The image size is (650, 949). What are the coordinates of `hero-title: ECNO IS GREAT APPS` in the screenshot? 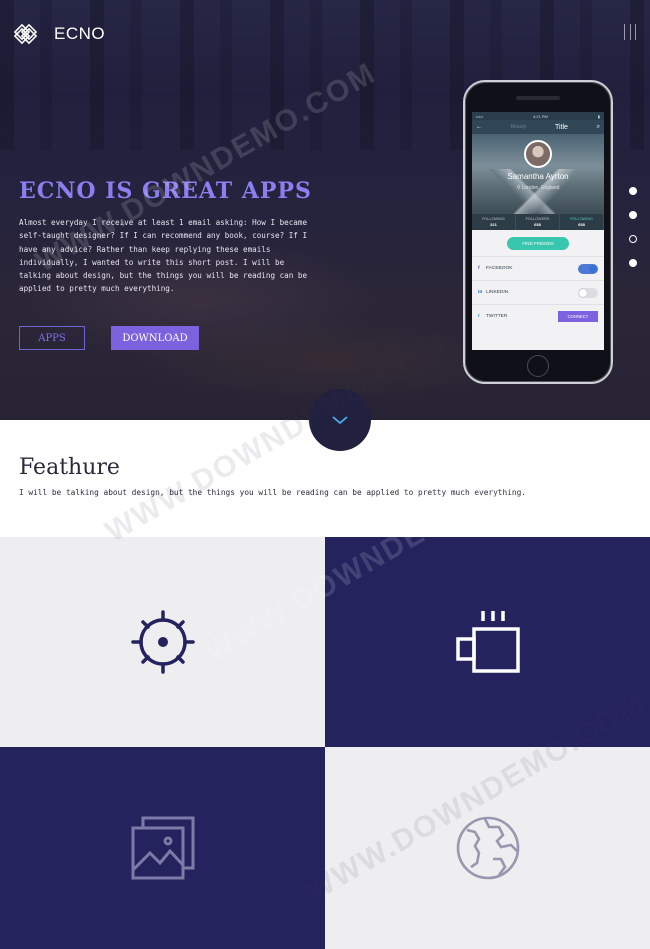 It's located at (165, 191).